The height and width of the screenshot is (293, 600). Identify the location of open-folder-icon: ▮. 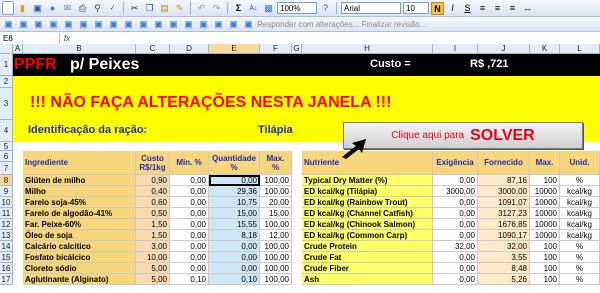
(22, 8).